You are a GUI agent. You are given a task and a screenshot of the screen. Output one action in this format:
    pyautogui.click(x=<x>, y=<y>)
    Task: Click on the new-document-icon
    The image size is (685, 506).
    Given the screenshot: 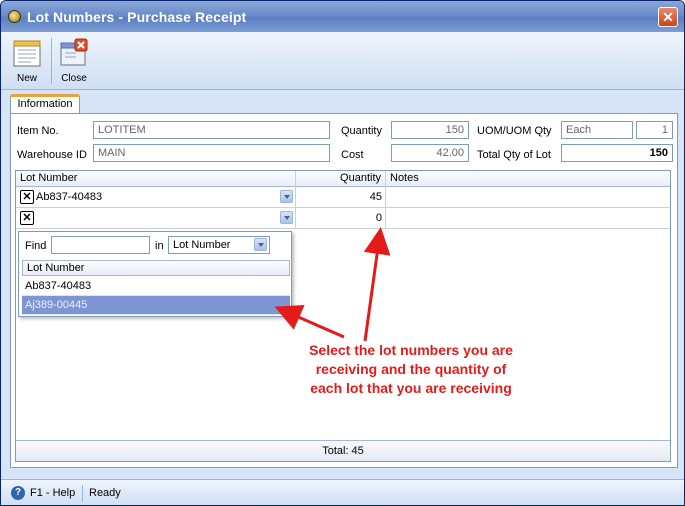 What is the action you would take?
    pyautogui.click(x=27, y=53)
    